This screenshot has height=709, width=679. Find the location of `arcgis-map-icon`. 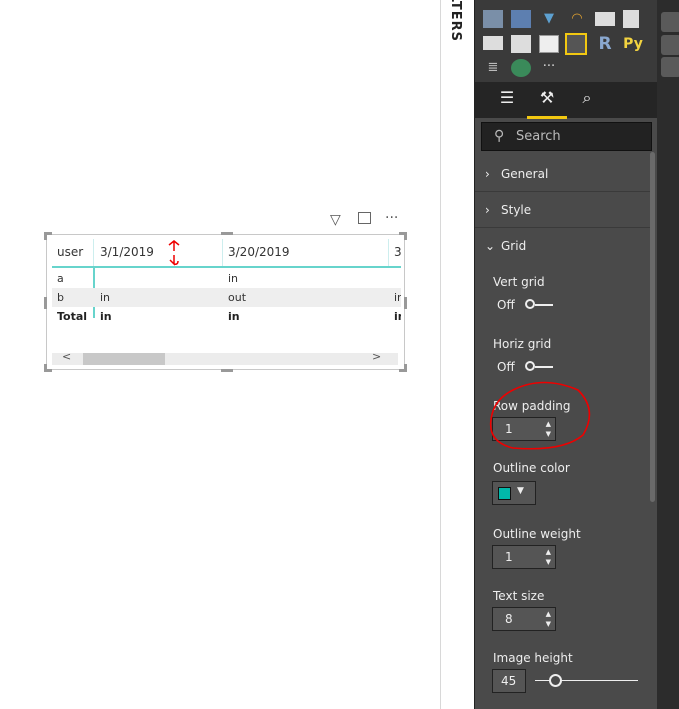

arcgis-map-icon is located at coordinates (521, 68).